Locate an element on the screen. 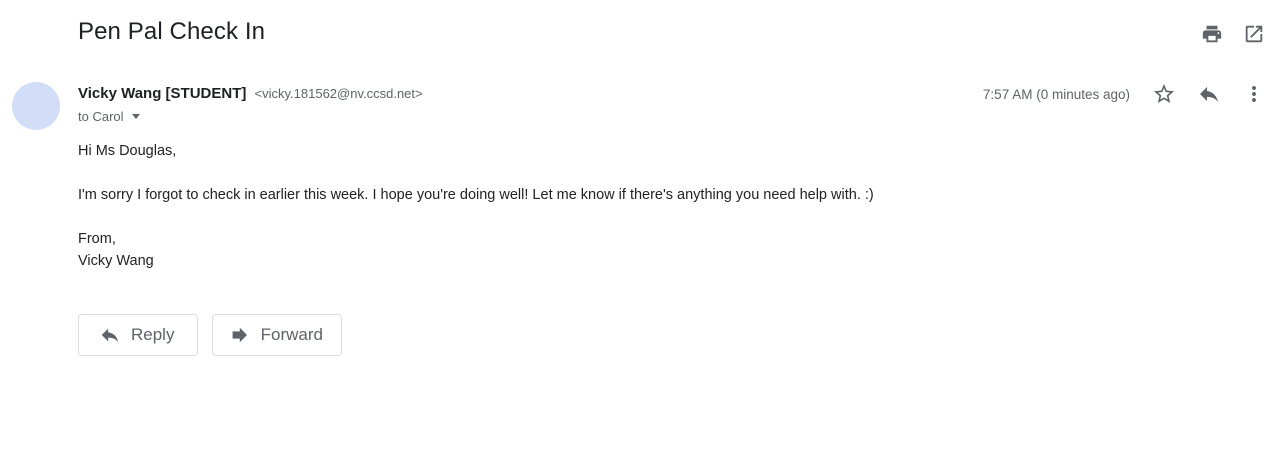 The width and height of the screenshot is (1280, 452). forward-button: Forward is located at coordinates (277, 335).